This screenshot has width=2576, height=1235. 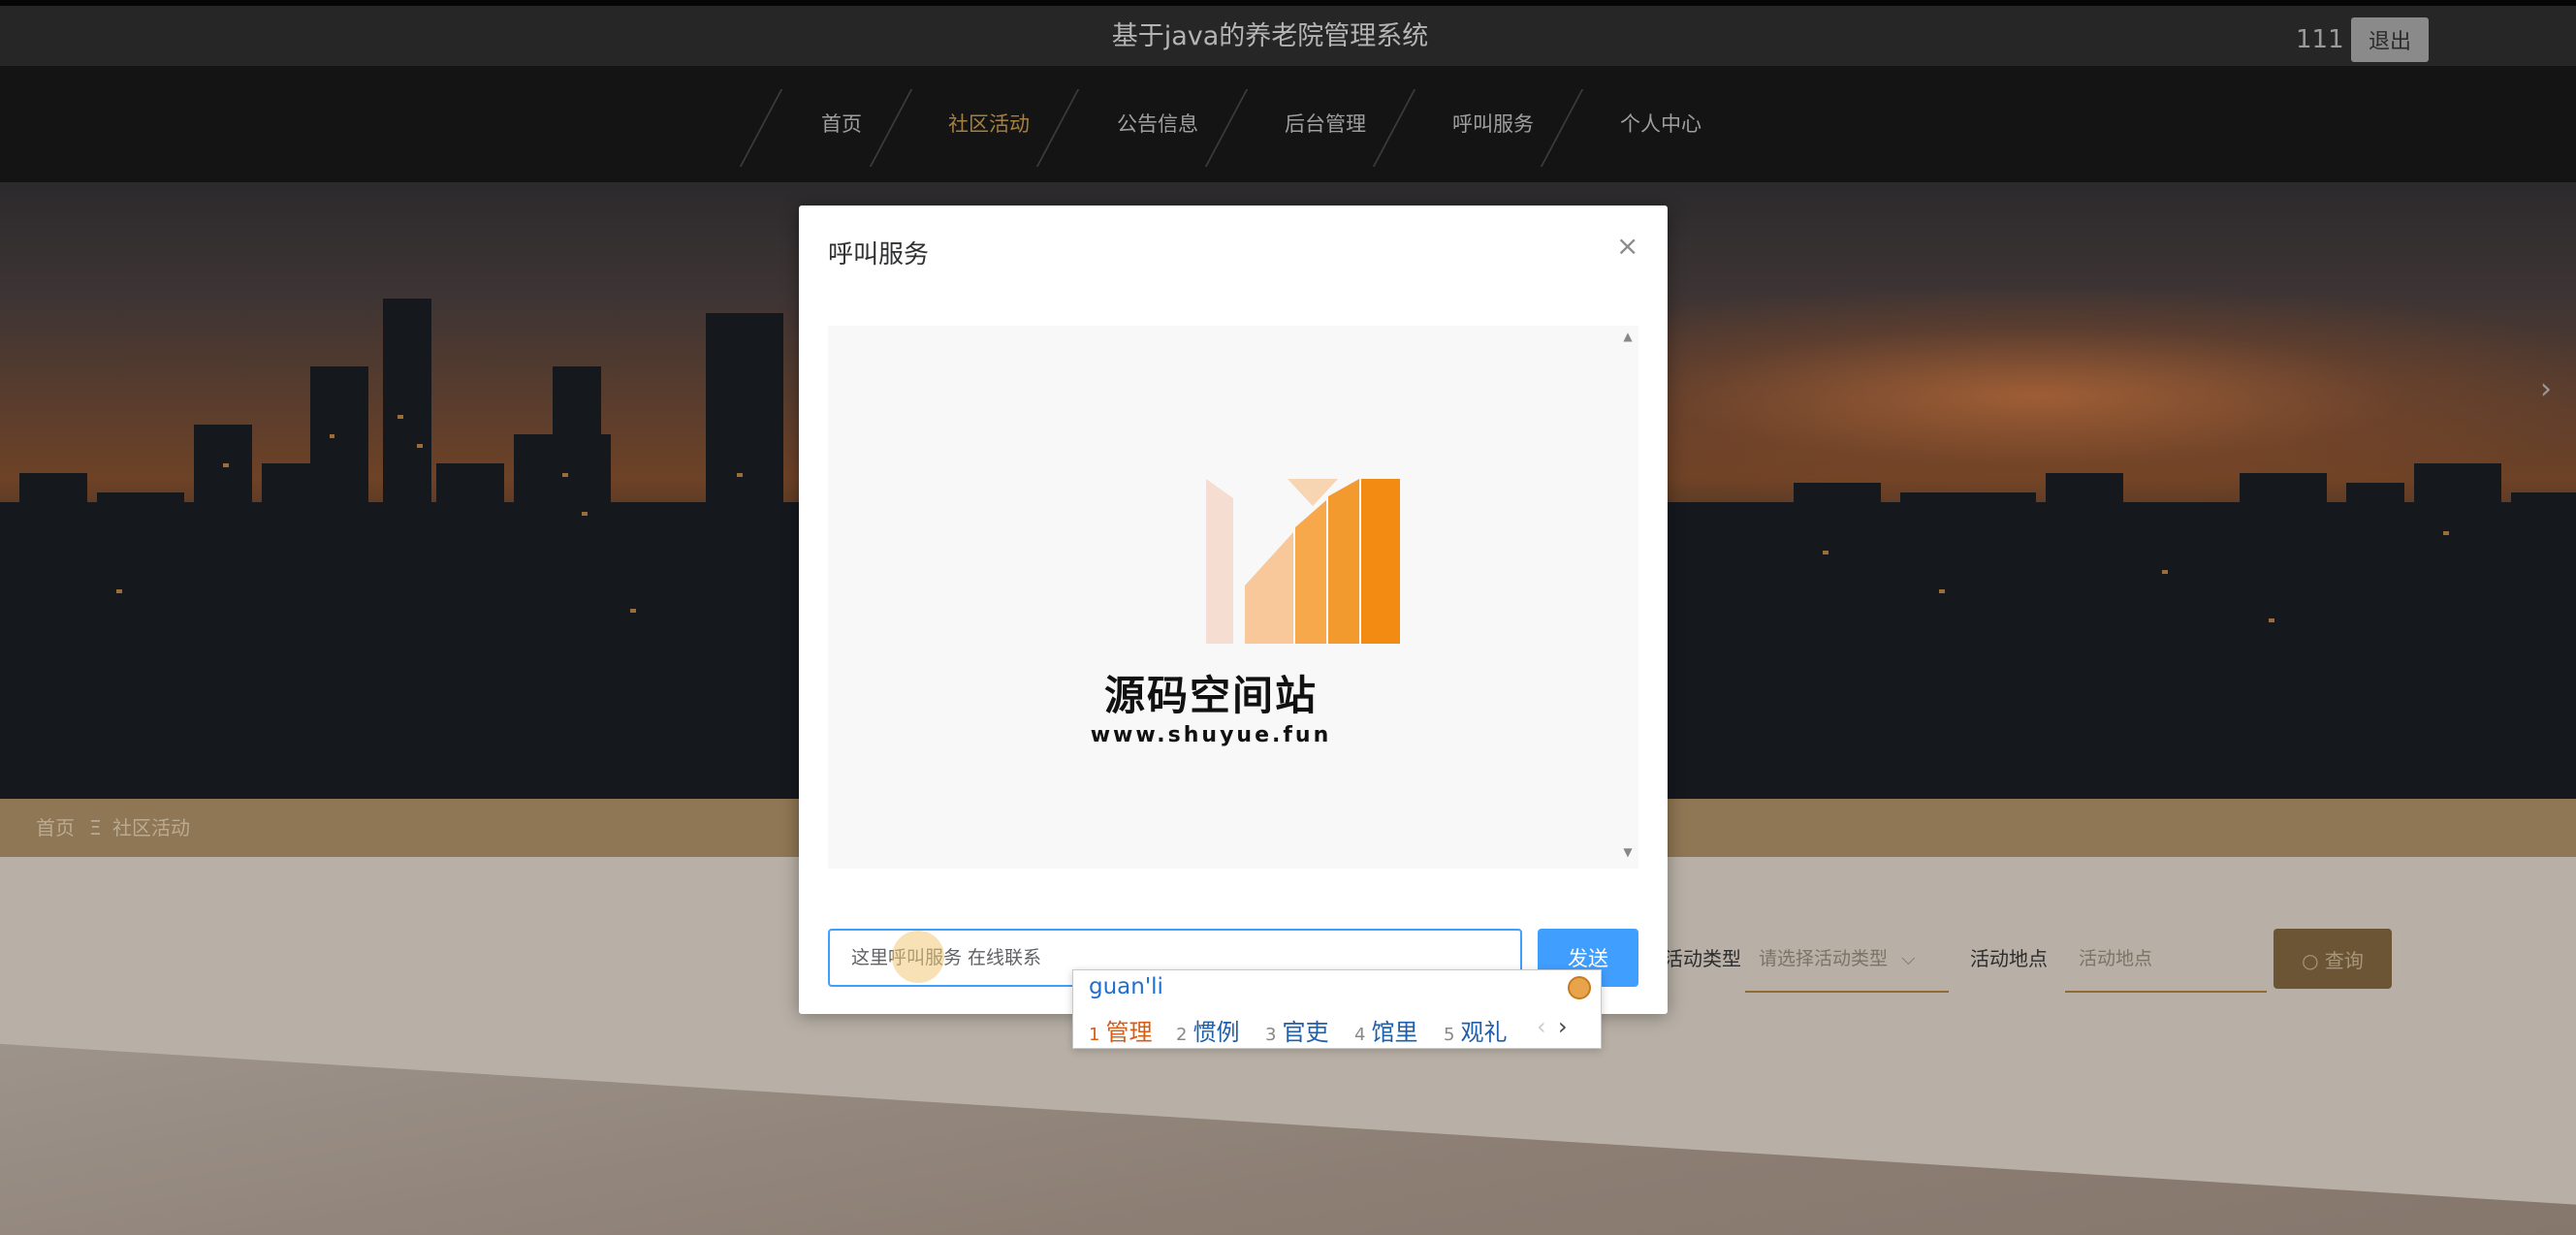 I want to click on main-nav: 首页 社区活动 公告信息 后台管理 呼叫服务 个人中心, so click(x=1288, y=124).